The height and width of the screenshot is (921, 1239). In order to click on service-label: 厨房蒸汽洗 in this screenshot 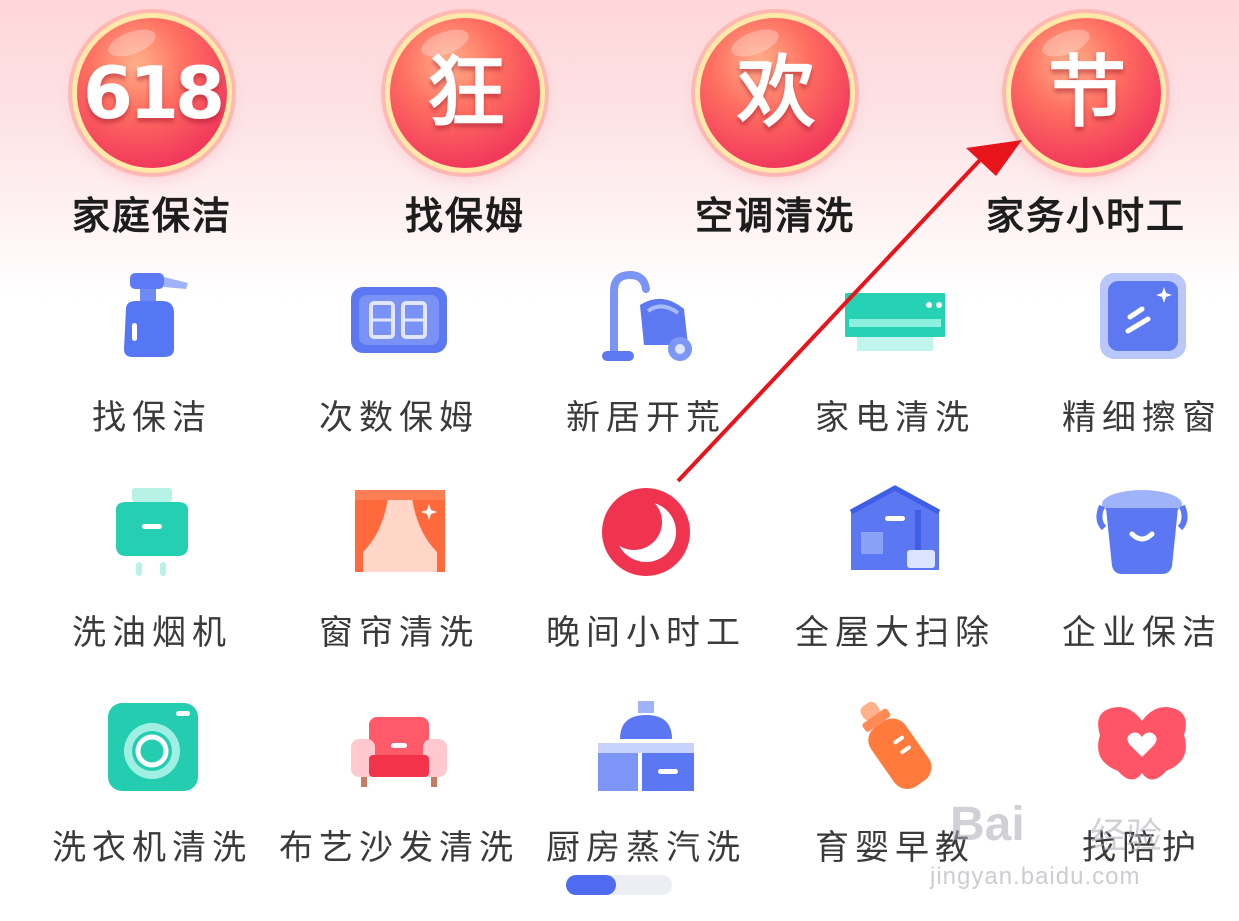, I will do `click(646, 848)`.